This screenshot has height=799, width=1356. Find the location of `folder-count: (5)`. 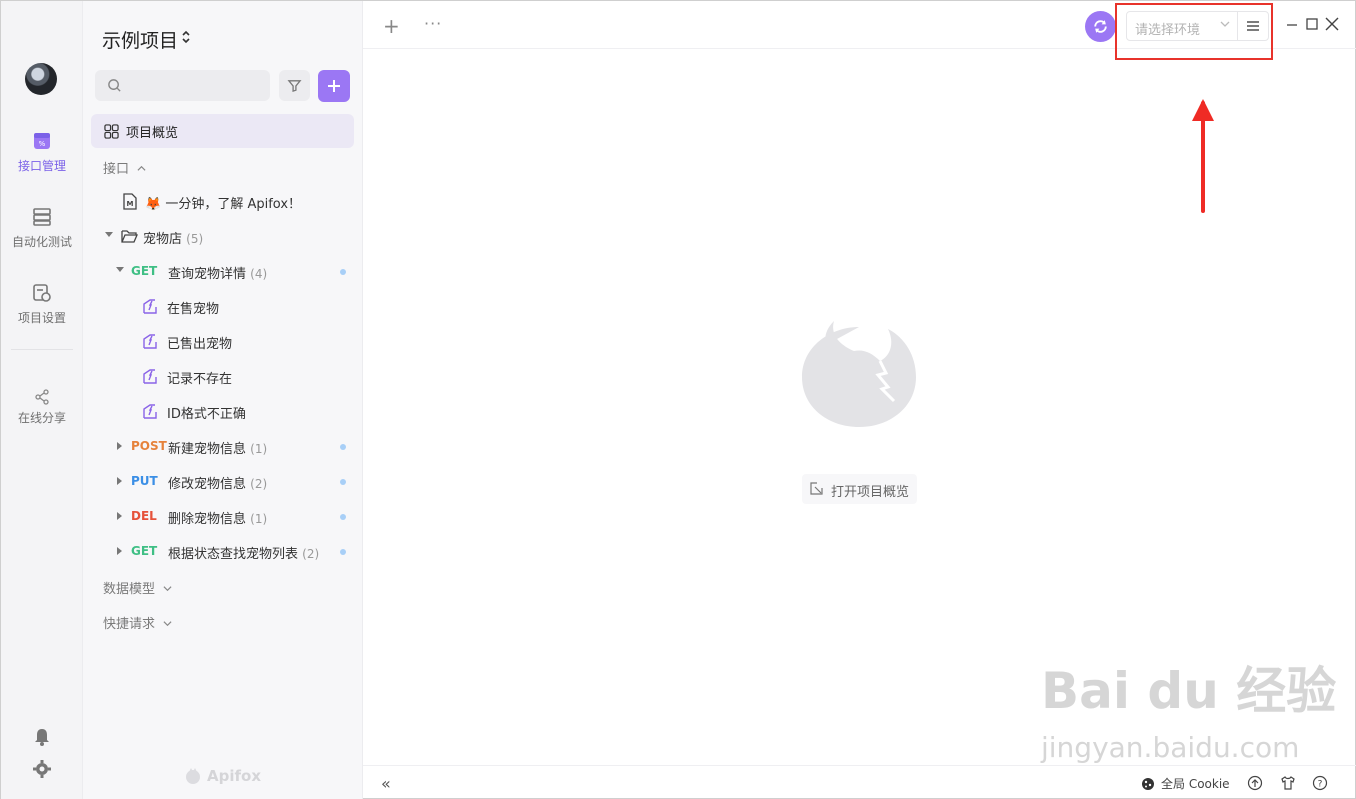

folder-count: (5) is located at coordinates (195, 239).